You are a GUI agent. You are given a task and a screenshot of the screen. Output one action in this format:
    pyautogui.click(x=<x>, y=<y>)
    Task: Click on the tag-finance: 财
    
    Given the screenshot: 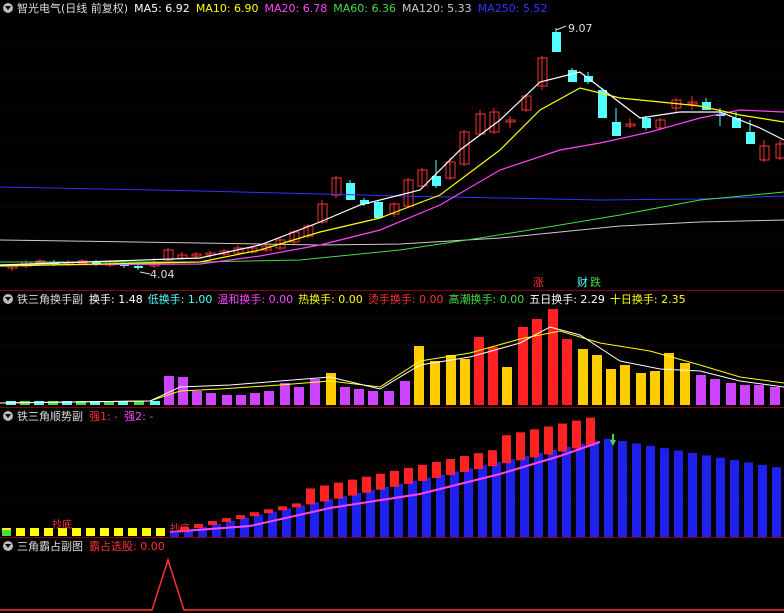 What is the action you would take?
    pyautogui.click(x=582, y=282)
    